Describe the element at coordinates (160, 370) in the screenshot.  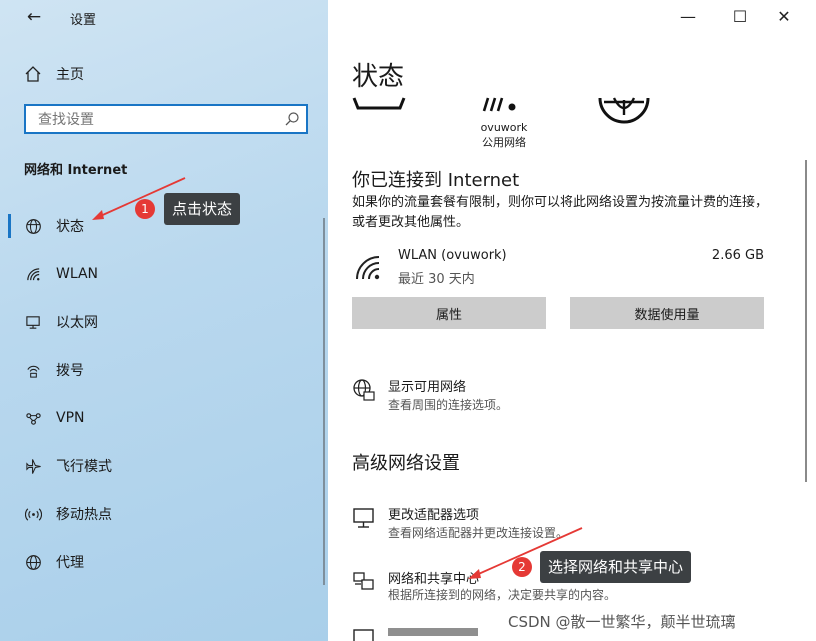
I see `sidebar-item-dialup: 拨号` at that location.